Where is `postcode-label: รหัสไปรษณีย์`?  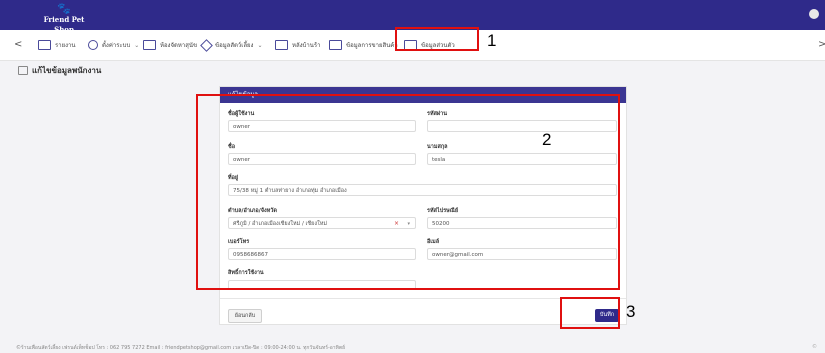 postcode-label: รหัสไปรษณีย์ is located at coordinates (443, 211).